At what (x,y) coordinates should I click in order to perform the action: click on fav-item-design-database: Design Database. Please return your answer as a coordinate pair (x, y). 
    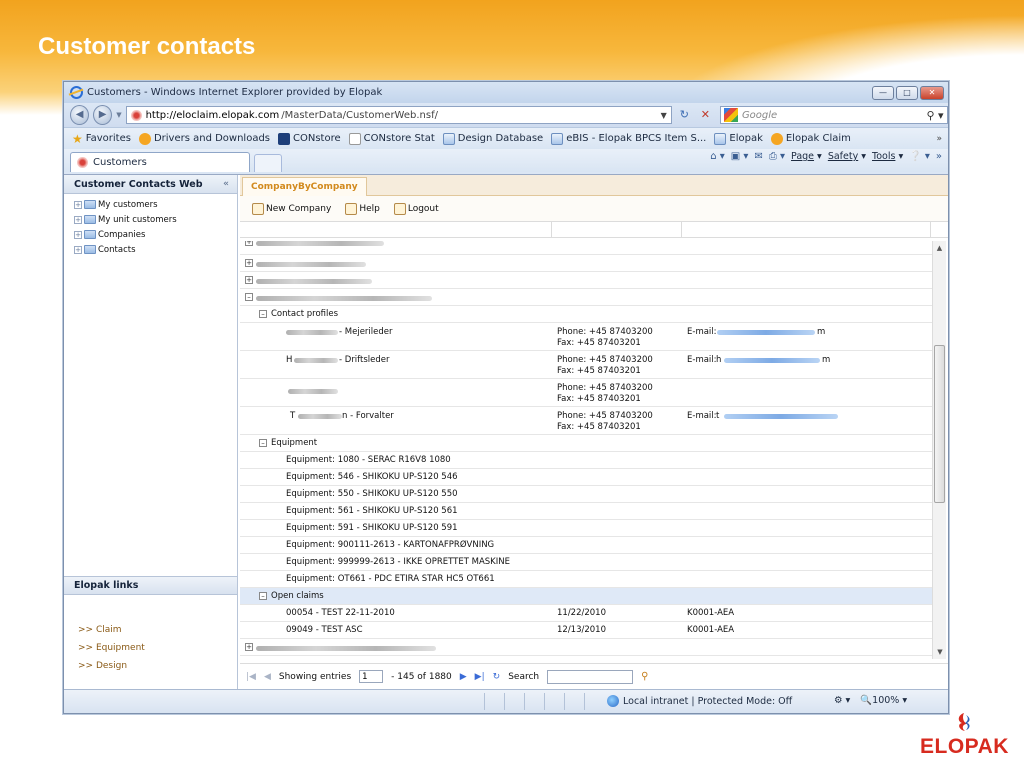
    Looking at the image, I should click on (492, 138).